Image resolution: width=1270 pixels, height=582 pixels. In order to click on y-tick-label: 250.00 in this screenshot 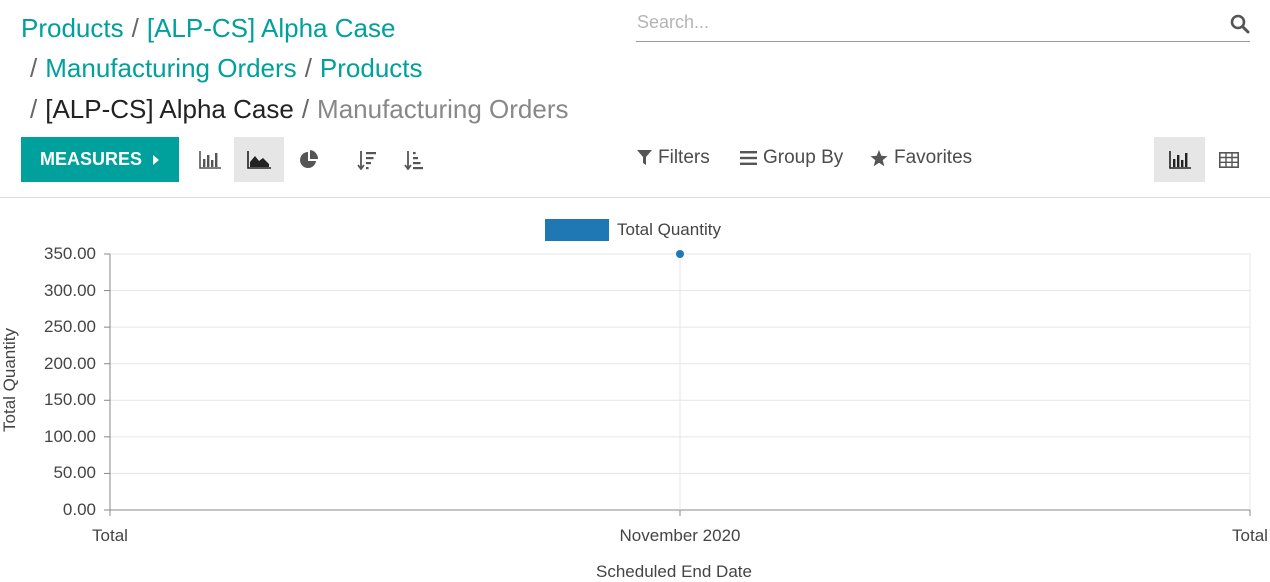, I will do `click(70, 327)`.